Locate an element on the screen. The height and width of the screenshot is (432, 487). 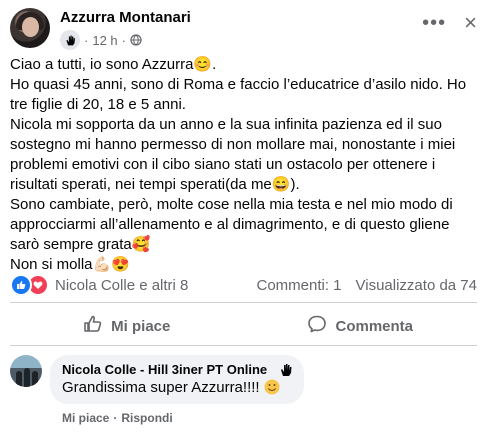
like-button: Mi piace is located at coordinates (127, 326).